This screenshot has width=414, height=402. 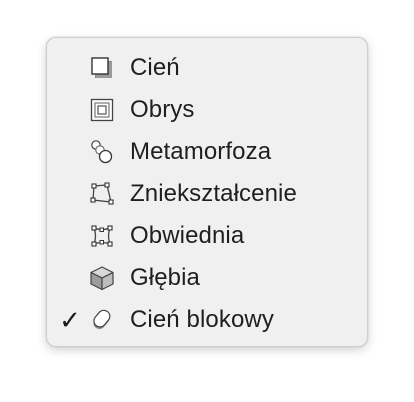 I want to click on envelope-icon, so click(x=102, y=236).